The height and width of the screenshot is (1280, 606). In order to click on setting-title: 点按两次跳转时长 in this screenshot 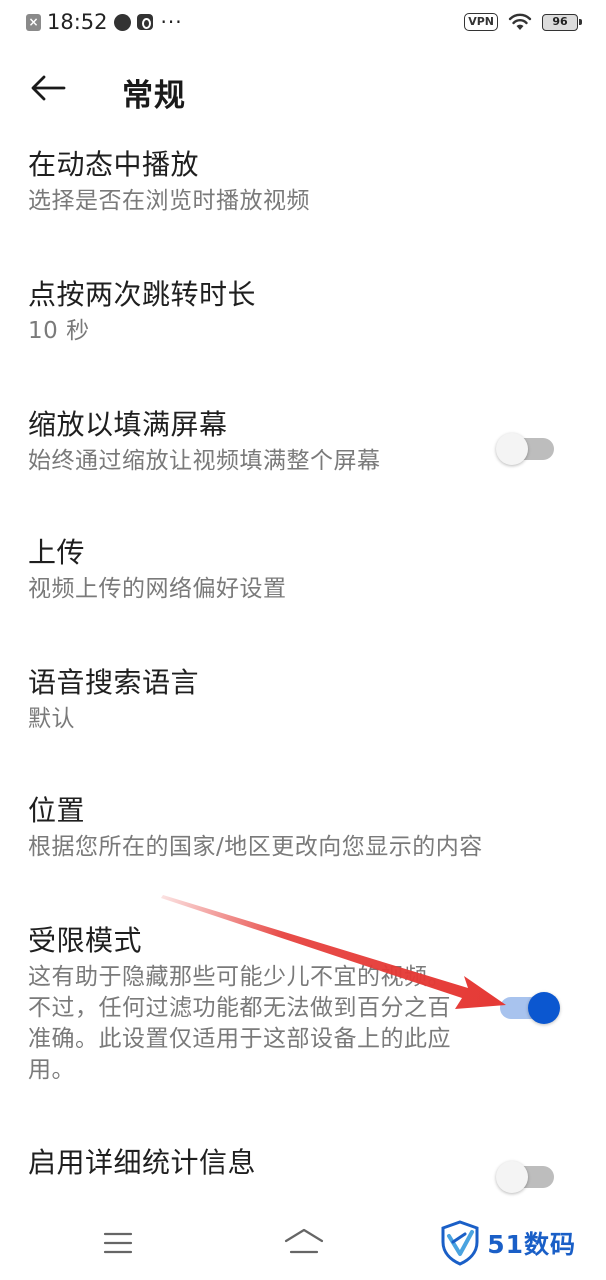, I will do `click(142, 294)`.